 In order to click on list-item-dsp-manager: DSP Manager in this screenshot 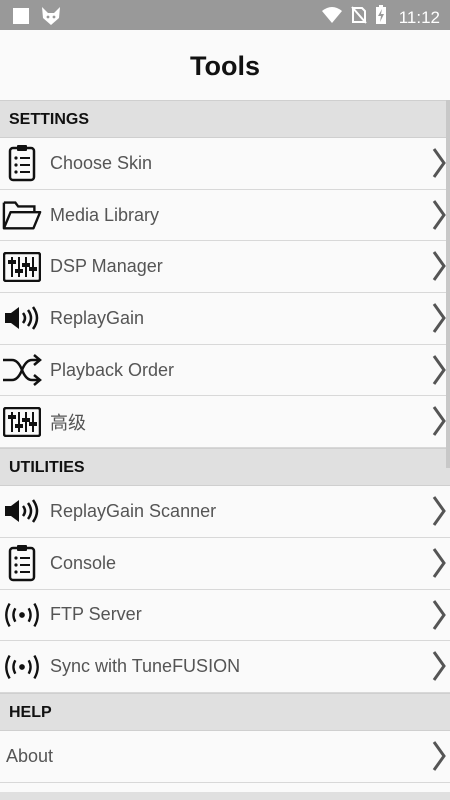, I will do `click(225, 267)`.